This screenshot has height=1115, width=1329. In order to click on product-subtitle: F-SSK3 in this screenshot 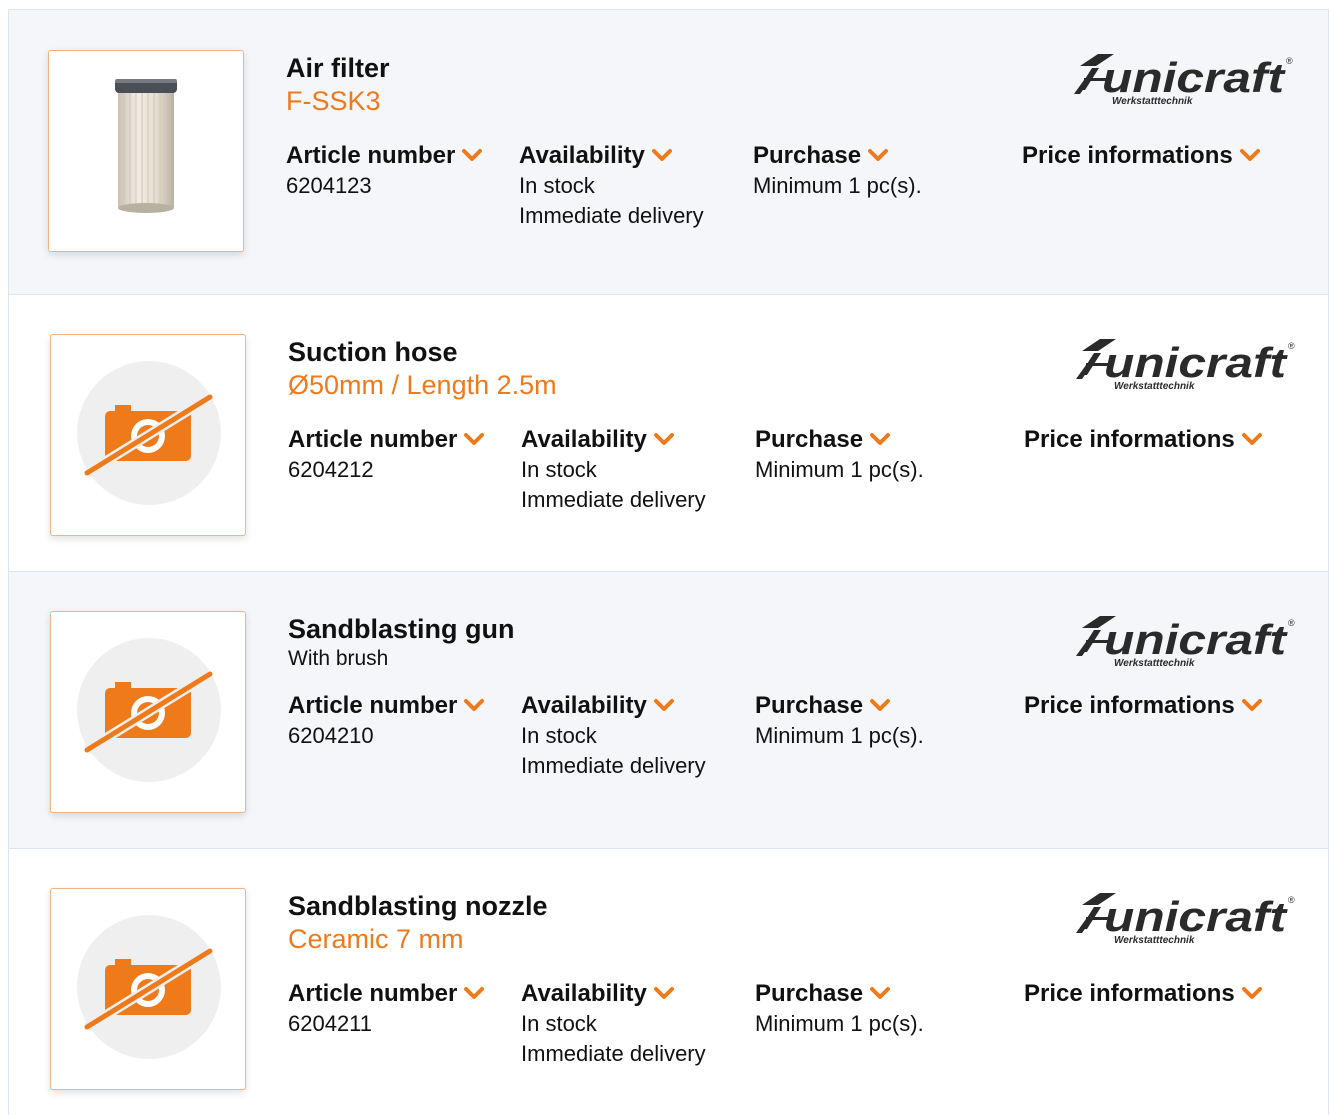, I will do `click(333, 101)`.